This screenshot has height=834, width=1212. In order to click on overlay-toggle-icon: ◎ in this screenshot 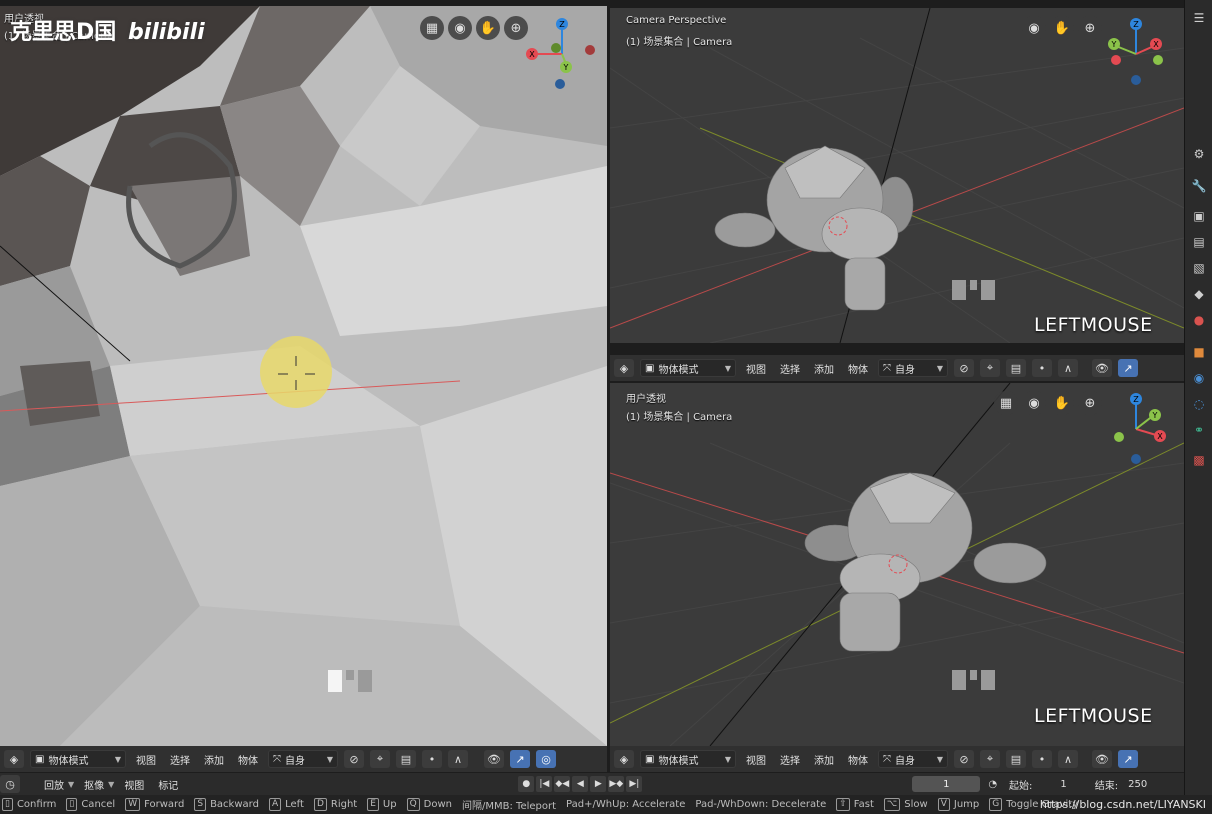, I will do `click(546, 759)`.